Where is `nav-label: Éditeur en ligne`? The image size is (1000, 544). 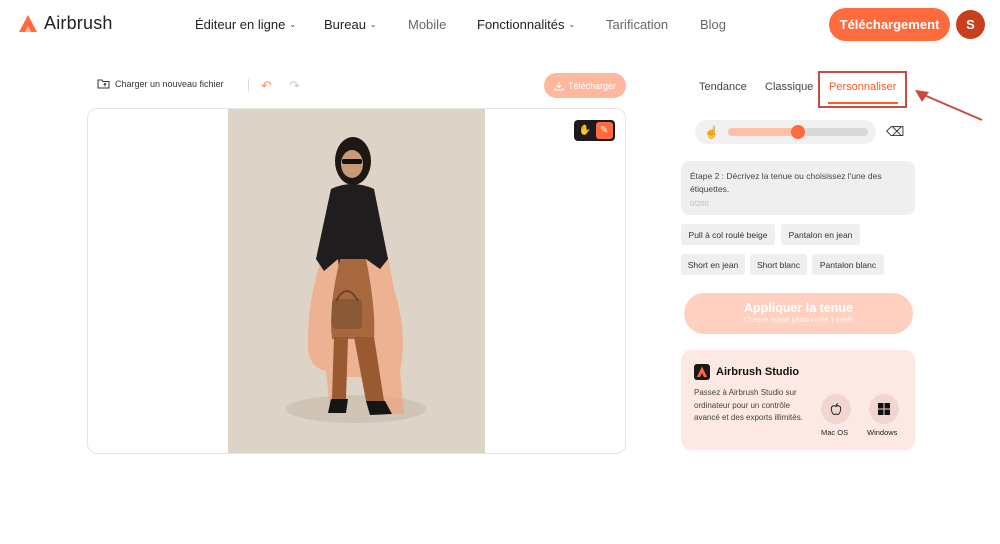
nav-label: Éditeur en ligne is located at coordinates (240, 24).